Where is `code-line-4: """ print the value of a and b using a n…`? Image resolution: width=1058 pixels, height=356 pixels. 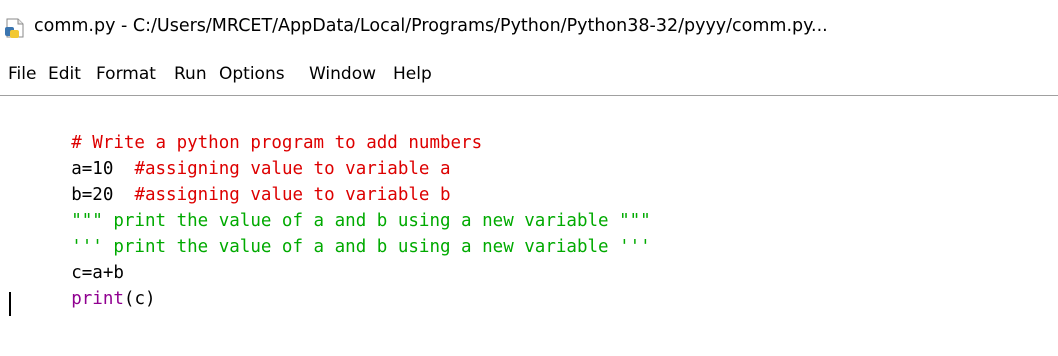 code-line-4: """ print the value of a and b using a n… is located at coordinates (329, 206).